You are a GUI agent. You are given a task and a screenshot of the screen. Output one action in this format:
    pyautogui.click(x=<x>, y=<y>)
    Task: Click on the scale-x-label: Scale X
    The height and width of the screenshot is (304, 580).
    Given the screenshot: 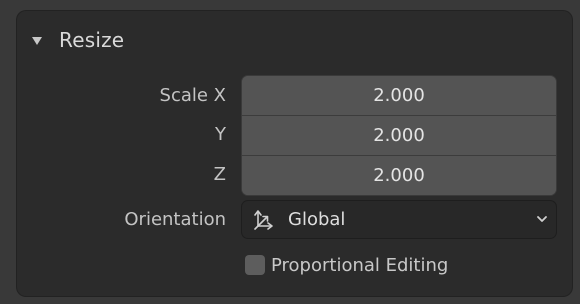 What is the action you would take?
    pyautogui.click(x=192, y=95)
    